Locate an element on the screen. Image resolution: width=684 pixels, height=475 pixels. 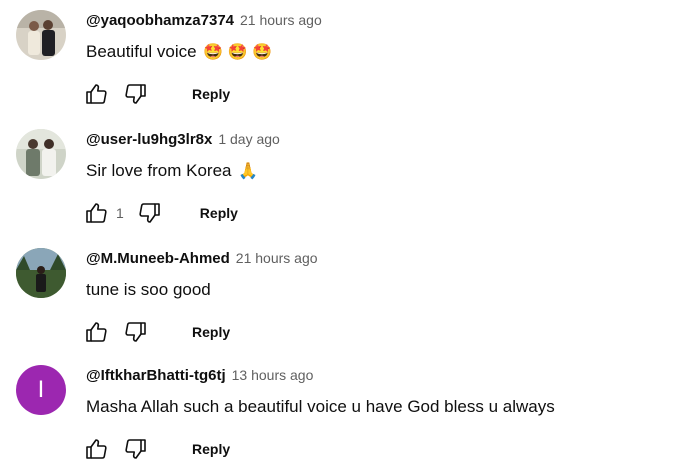
comment-header: @IftkharBhatti-tg6tj 13 hours ago is located at coordinates (199, 376).